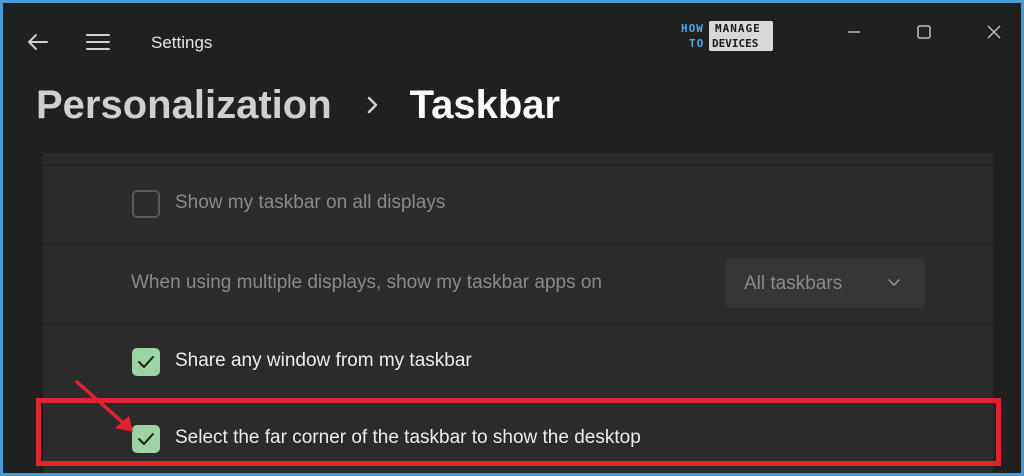  I want to click on breadcrumb: Personalization Taskbar, so click(298, 105).